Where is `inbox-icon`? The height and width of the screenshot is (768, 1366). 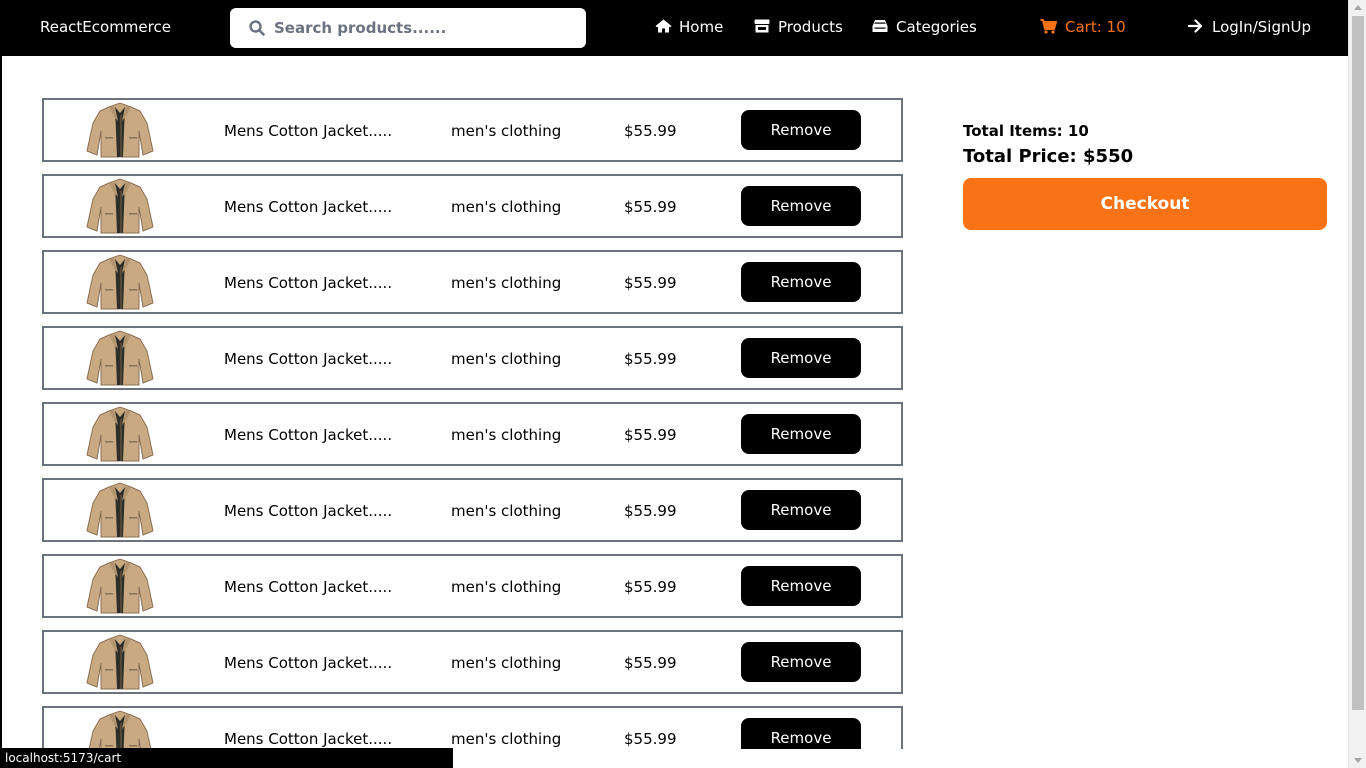 inbox-icon is located at coordinates (880, 26).